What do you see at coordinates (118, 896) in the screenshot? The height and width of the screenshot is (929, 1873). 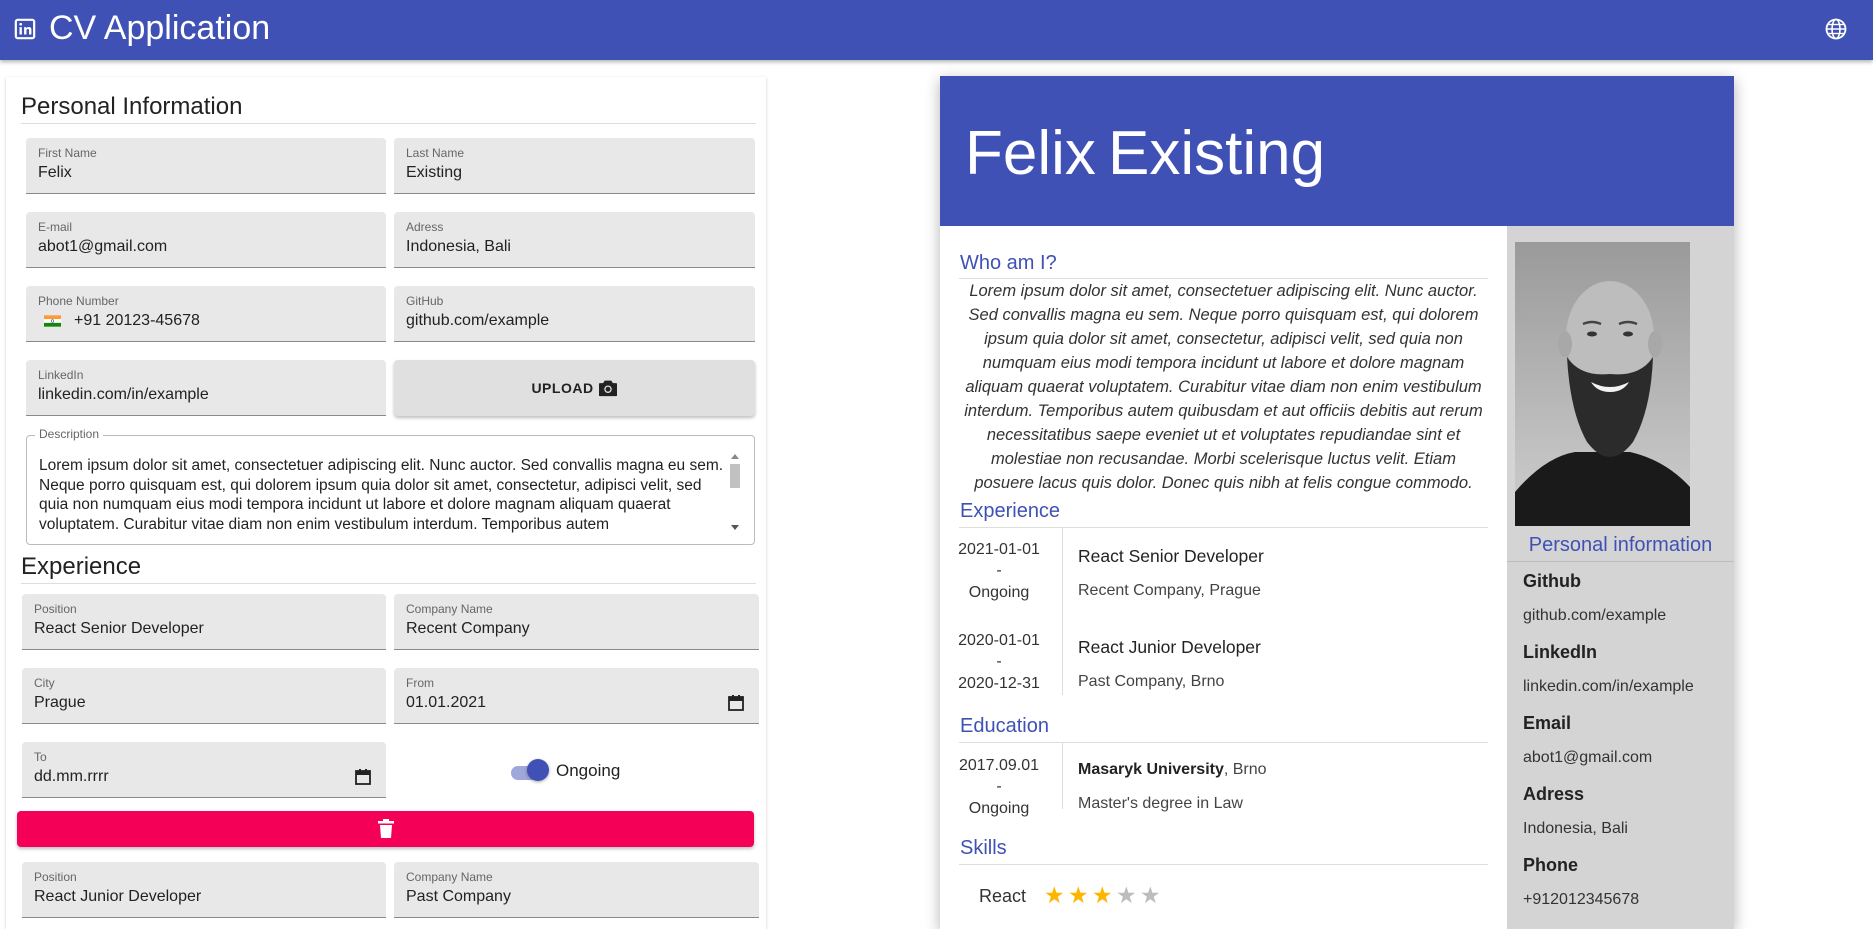 I see `field-value: React Junior Developer` at bounding box center [118, 896].